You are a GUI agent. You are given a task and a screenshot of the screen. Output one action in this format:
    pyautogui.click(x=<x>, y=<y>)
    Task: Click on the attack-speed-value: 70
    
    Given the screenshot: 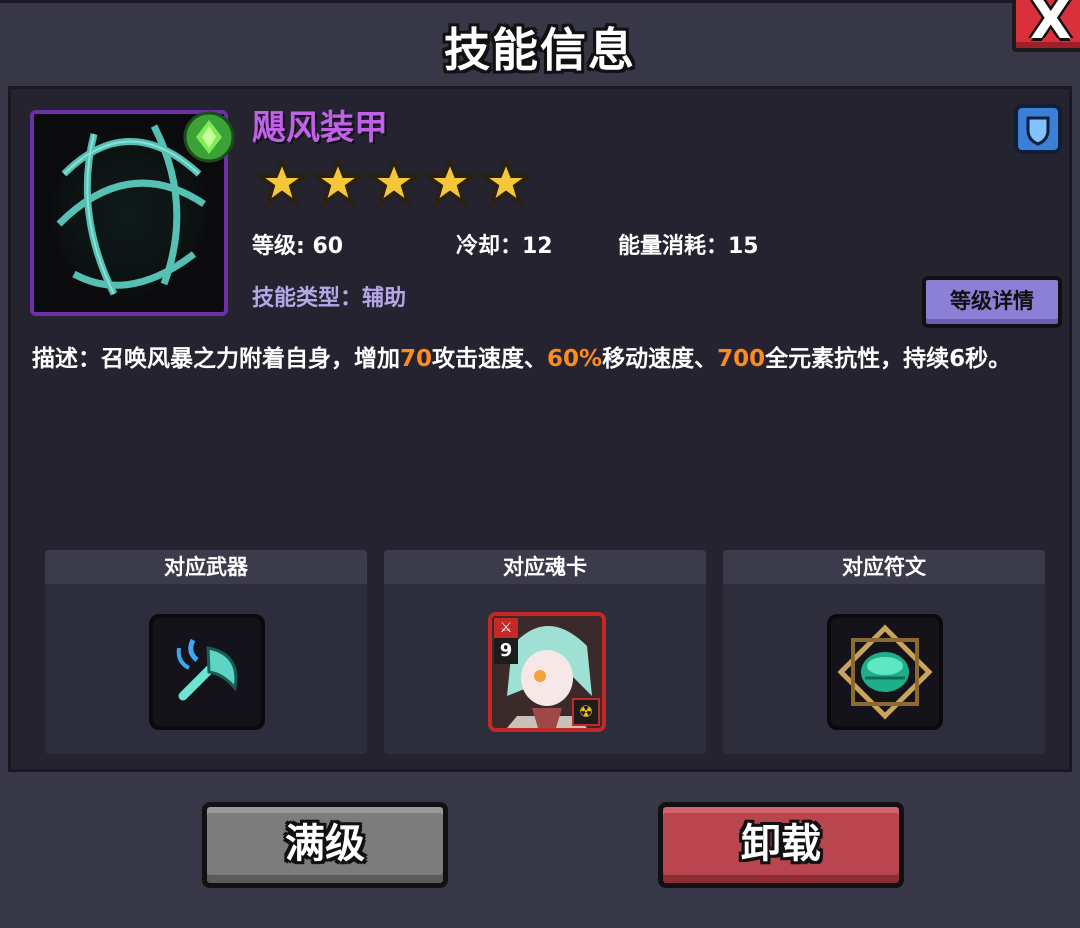 What is the action you would take?
    pyautogui.click(x=416, y=359)
    